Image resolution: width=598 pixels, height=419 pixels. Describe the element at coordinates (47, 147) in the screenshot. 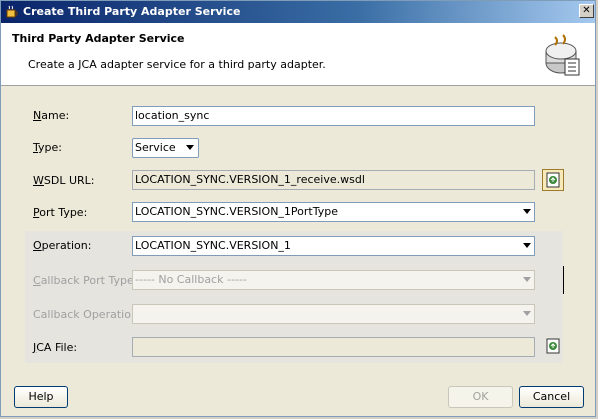

I see `type-label: Type:` at that location.